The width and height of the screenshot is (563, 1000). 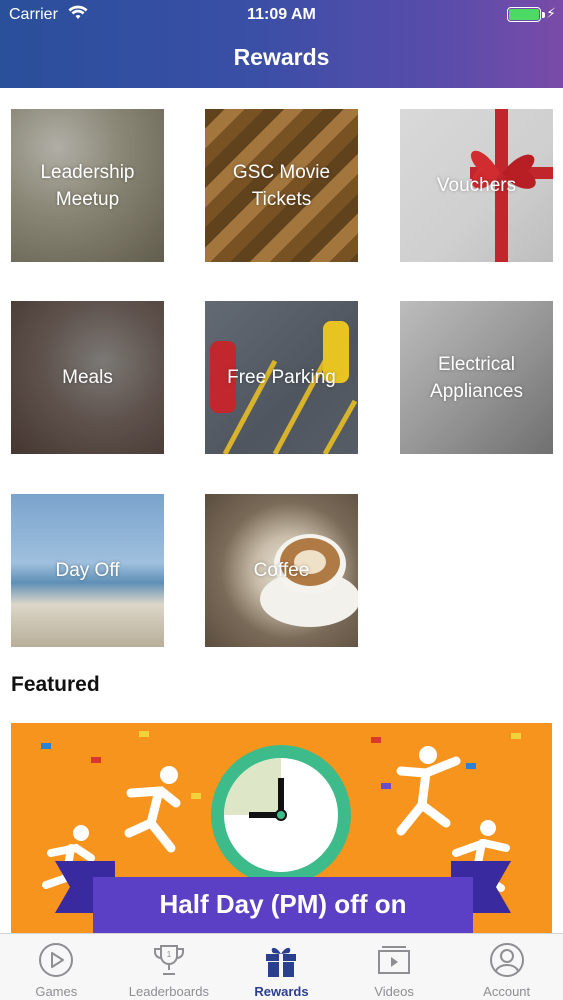 I want to click on tab-label: Leaderboards, so click(x=168, y=991).